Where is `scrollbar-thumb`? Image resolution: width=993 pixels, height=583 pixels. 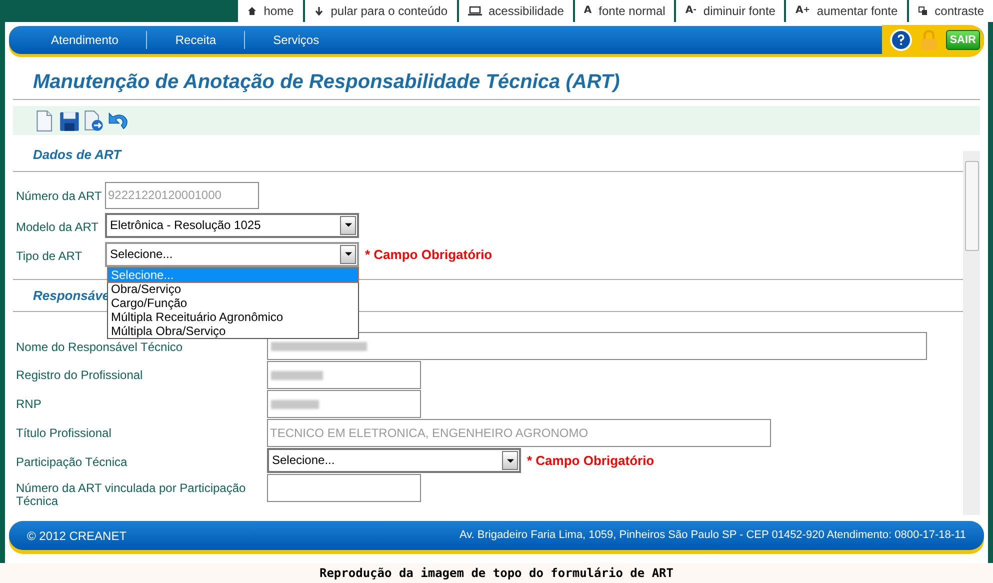
scrollbar-thumb is located at coordinates (971, 206).